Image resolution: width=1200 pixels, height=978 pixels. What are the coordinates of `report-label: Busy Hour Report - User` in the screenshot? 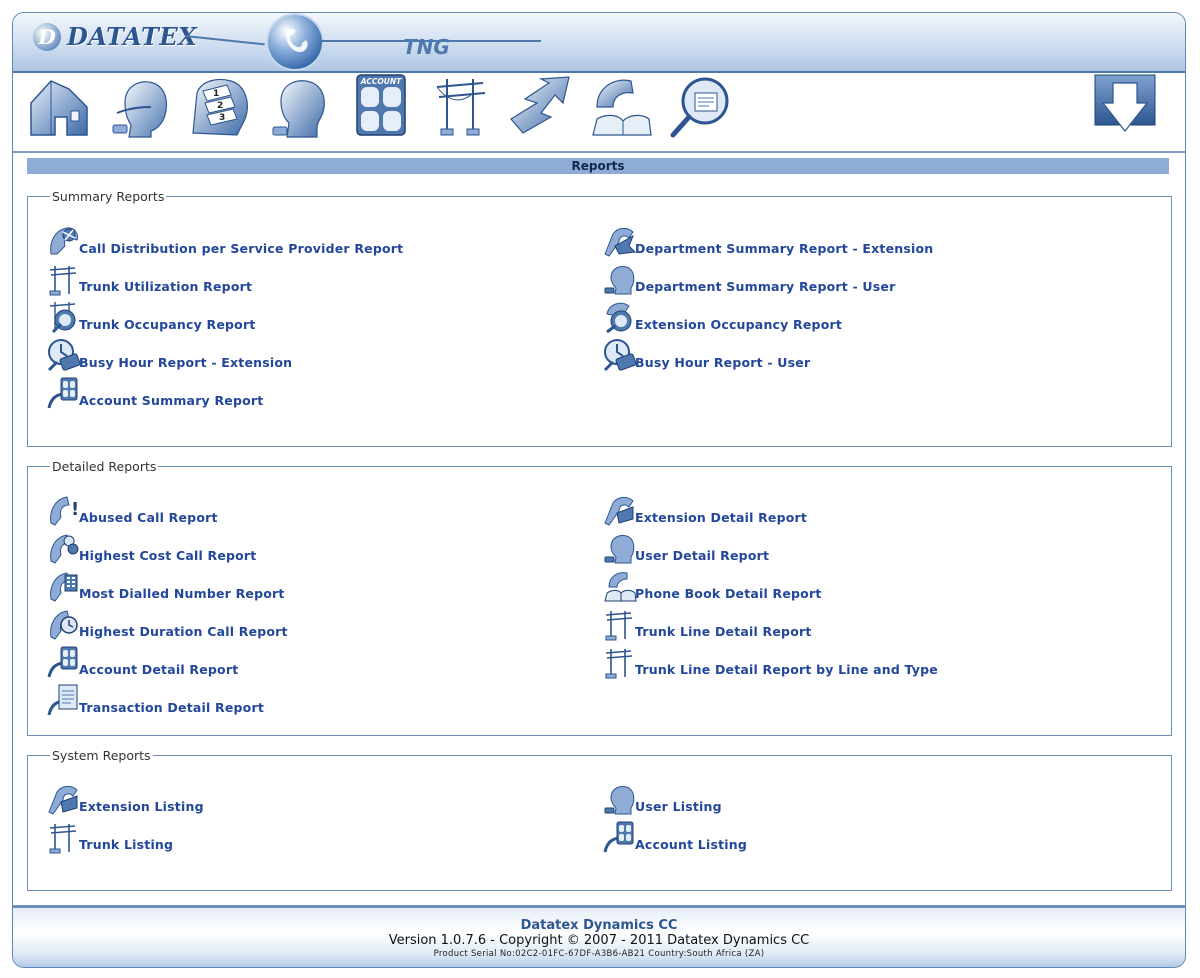 It's located at (723, 362).